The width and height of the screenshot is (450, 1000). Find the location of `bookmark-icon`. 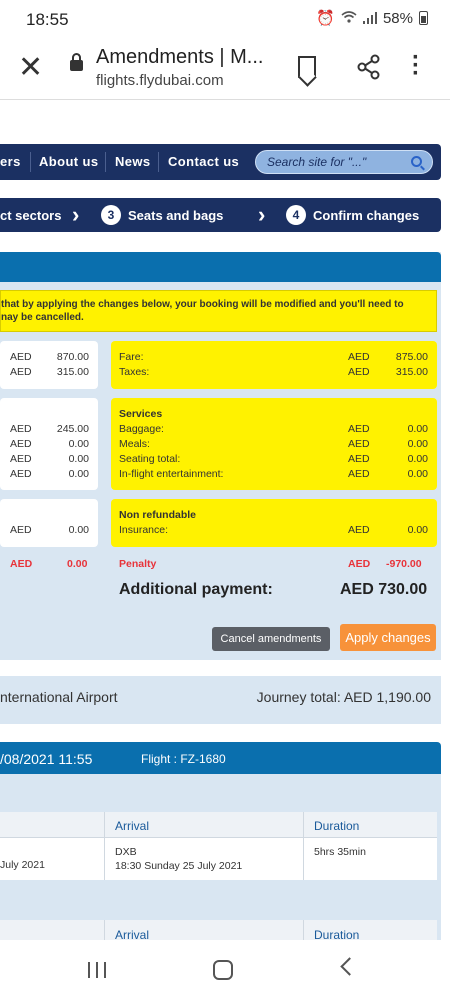

bookmark-icon is located at coordinates (307, 67).